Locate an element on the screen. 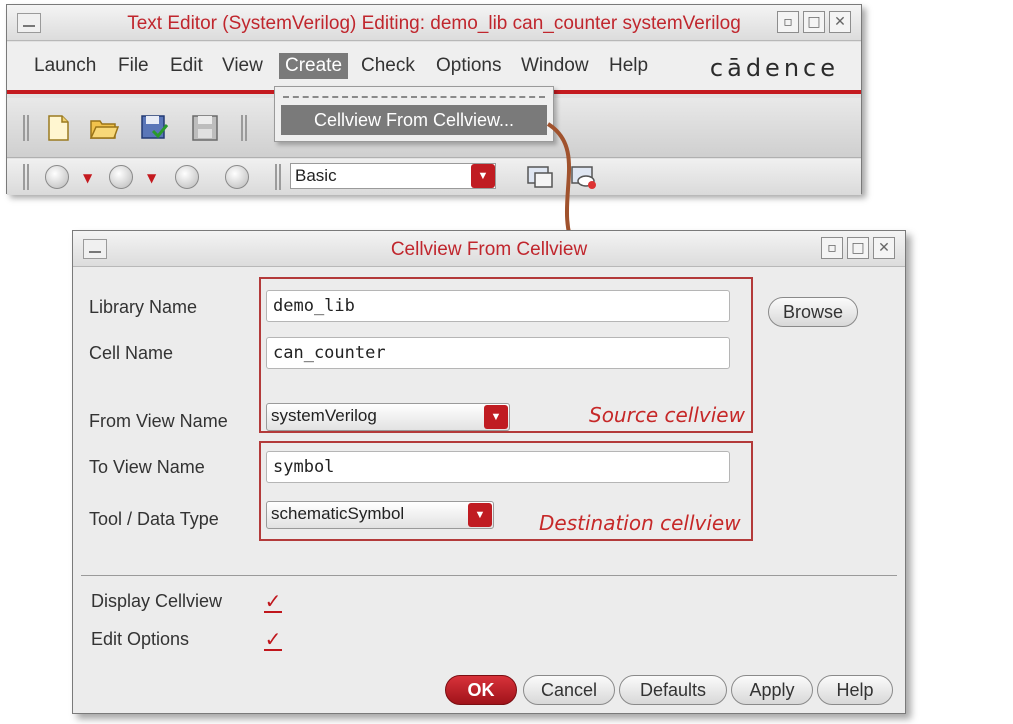  cancel-button: Cancel is located at coordinates (569, 690).